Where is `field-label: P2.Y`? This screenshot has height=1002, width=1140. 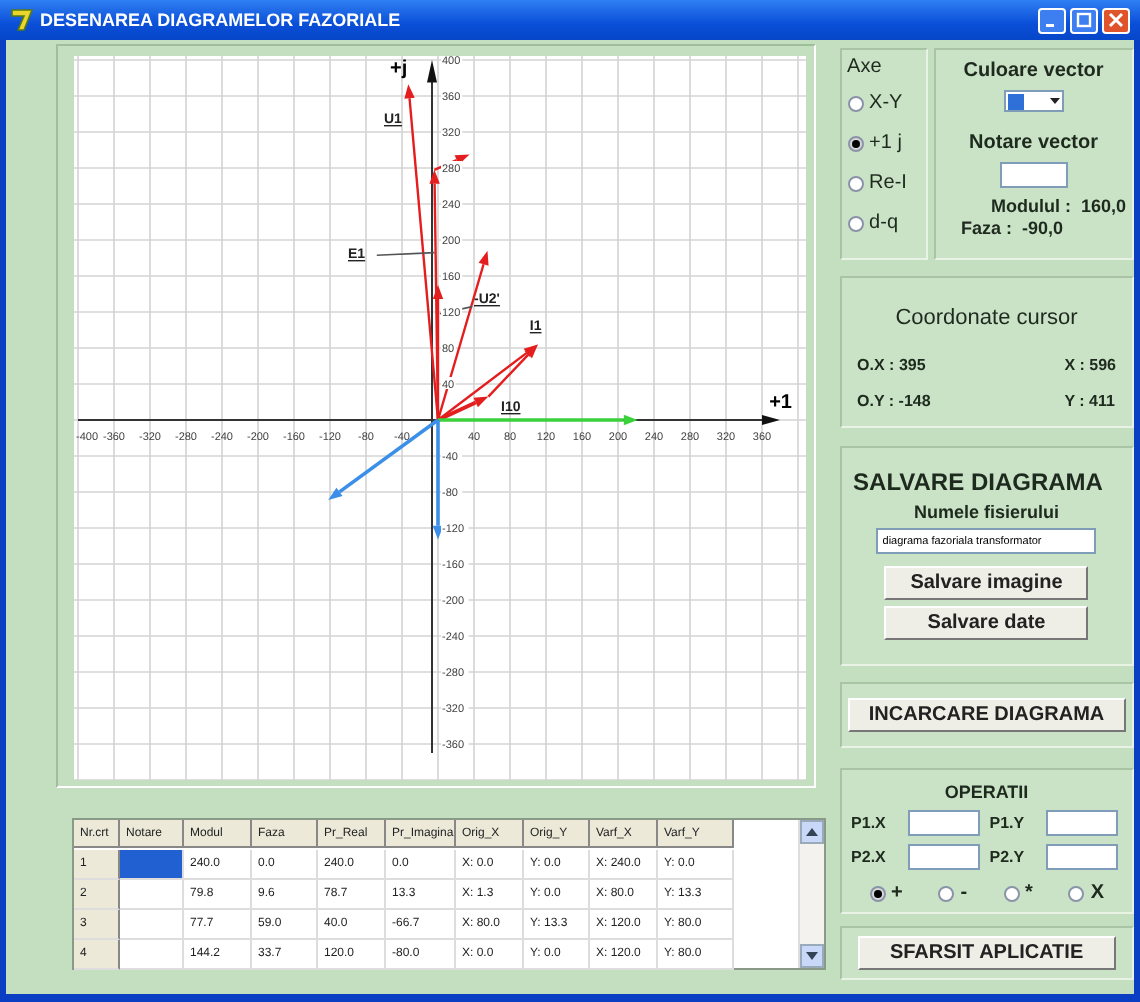
field-label: P2.Y is located at coordinates (1008, 857).